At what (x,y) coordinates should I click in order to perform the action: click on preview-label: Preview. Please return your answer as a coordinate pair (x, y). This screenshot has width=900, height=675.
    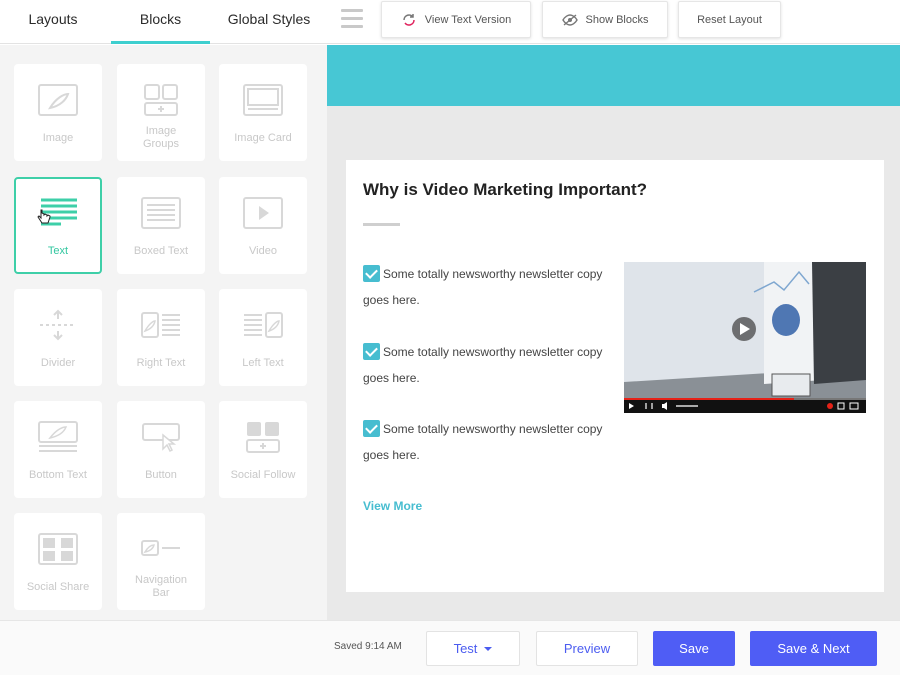
    Looking at the image, I should click on (587, 648).